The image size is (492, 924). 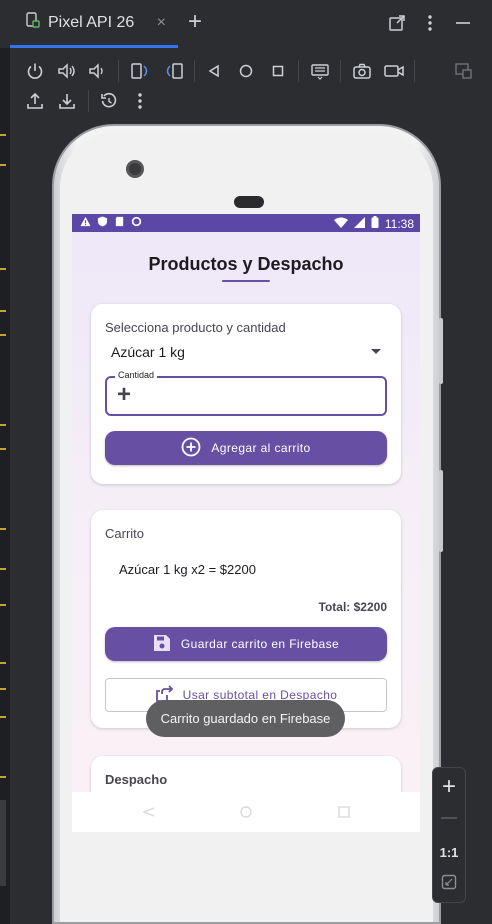 What do you see at coordinates (85, 223) in the screenshot?
I see `warning-icon` at bounding box center [85, 223].